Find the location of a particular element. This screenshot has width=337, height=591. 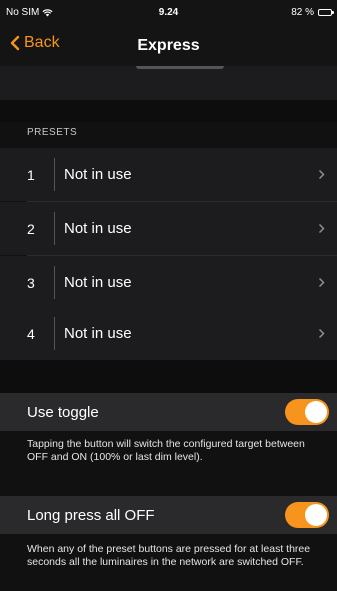

status-bar: No SIM 9.24 82 % is located at coordinates (168, 13).